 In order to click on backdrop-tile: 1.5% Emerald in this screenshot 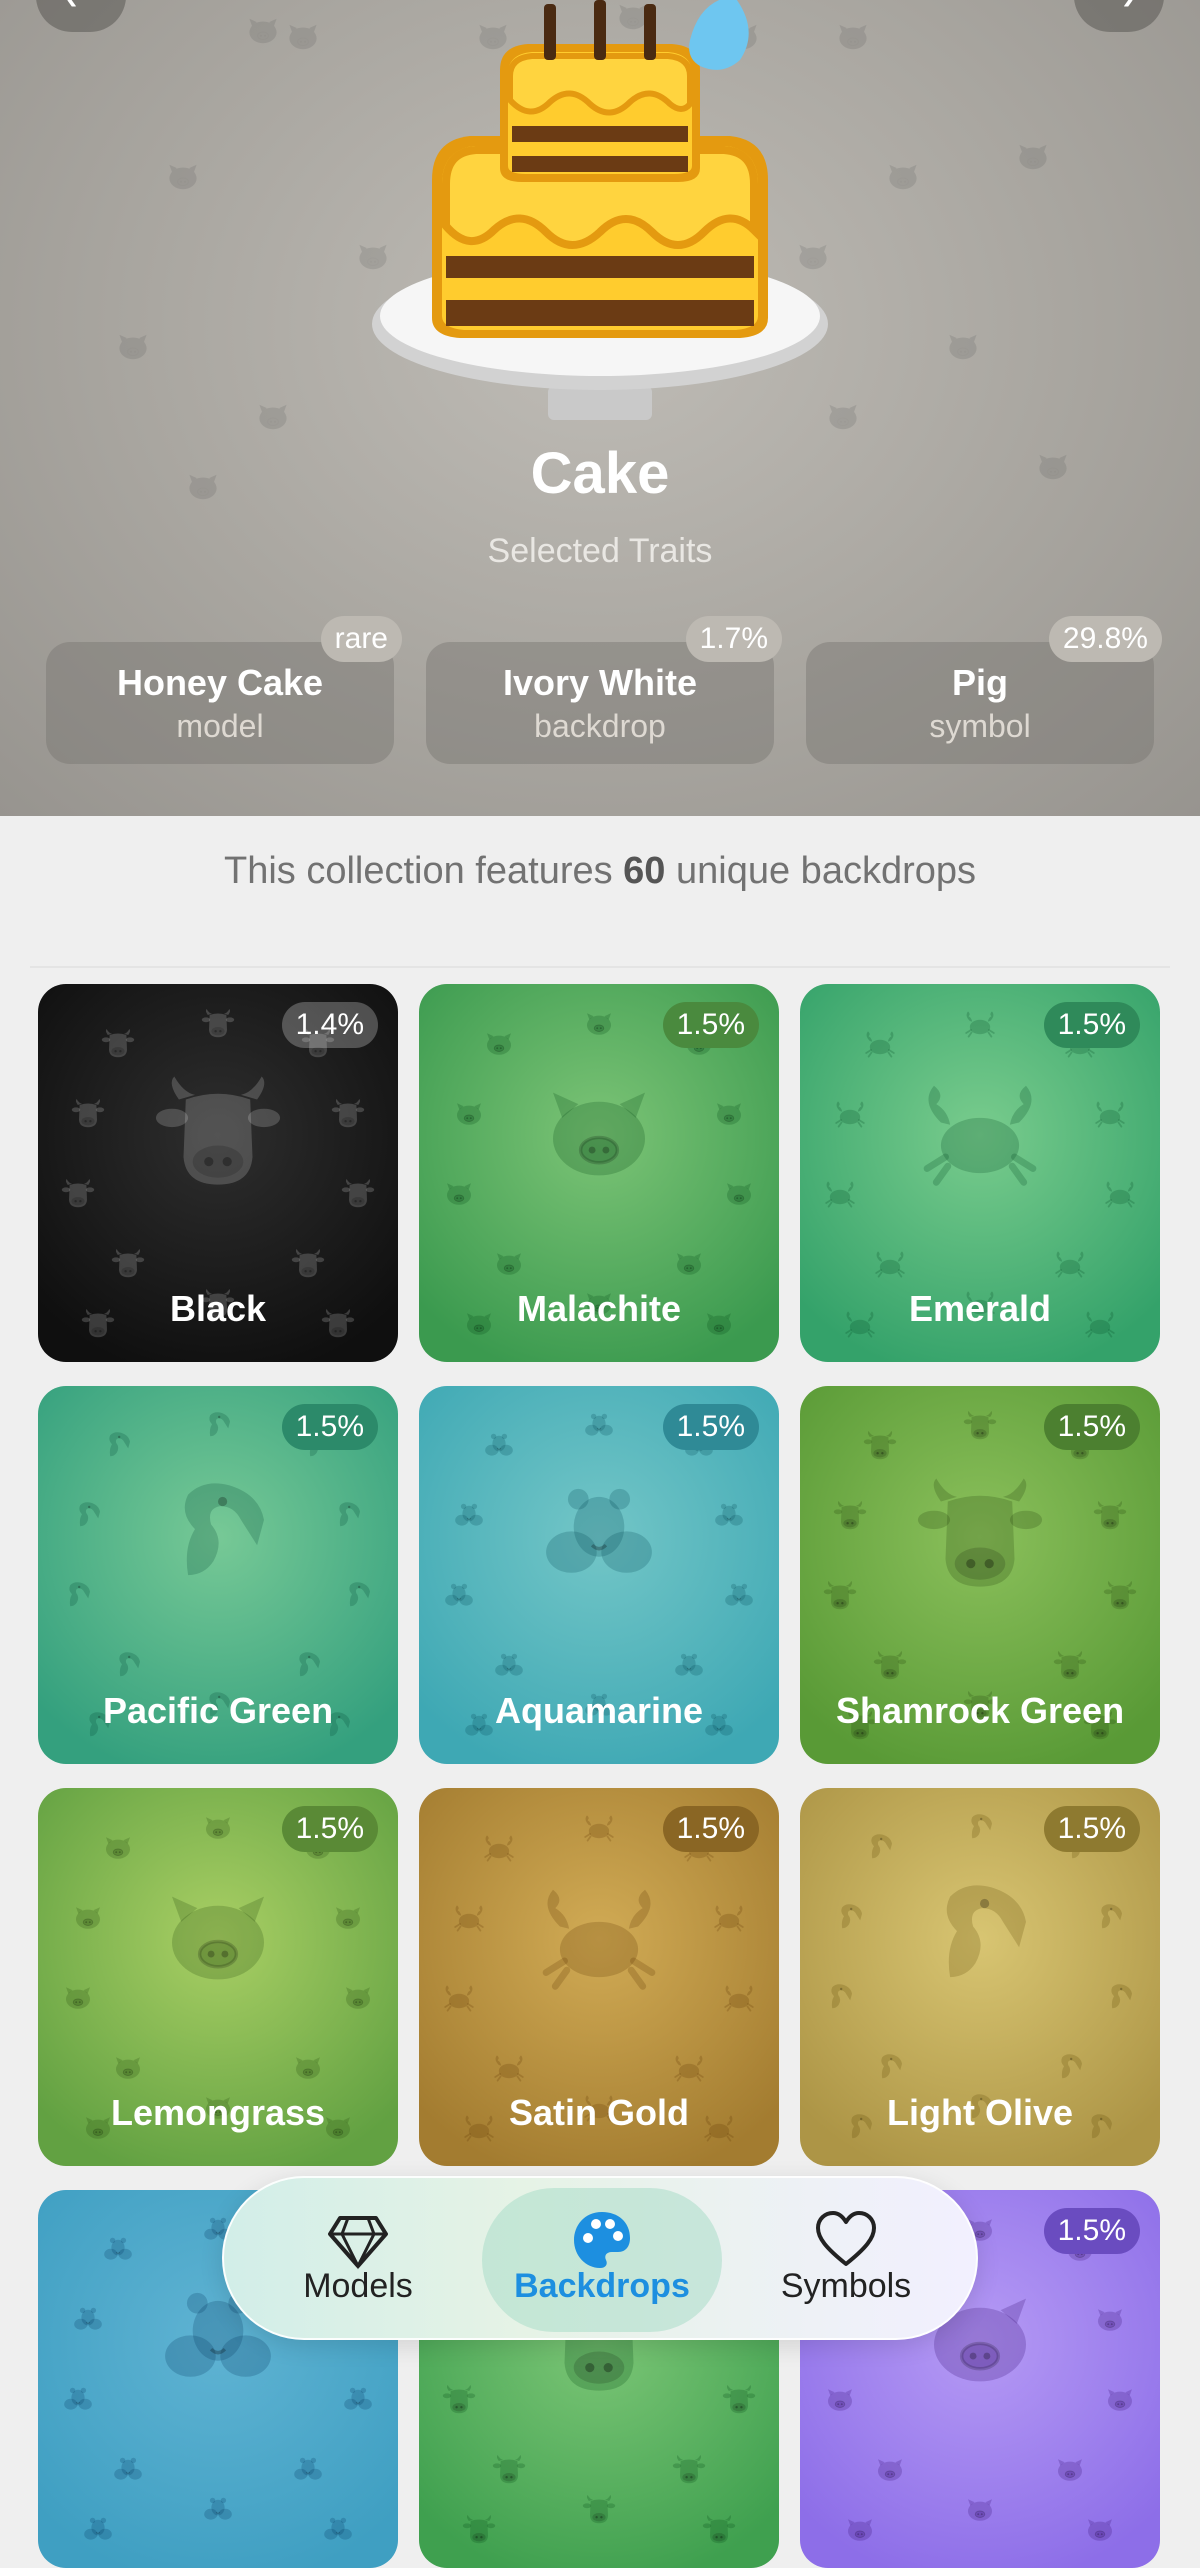, I will do `click(980, 1173)`.